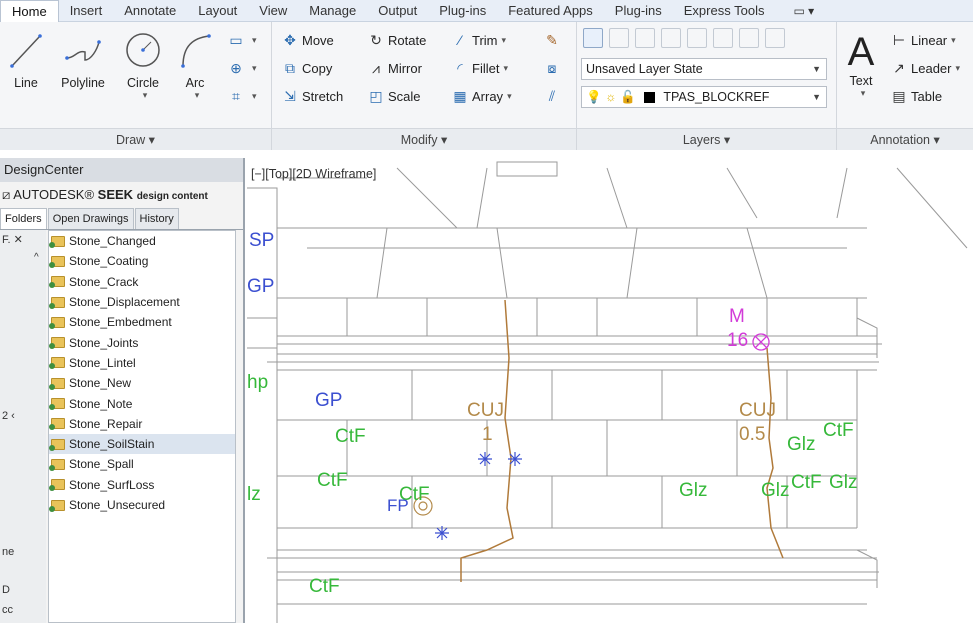 The width and height of the screenshot is (973, 623). What do you see at coordinates (706, 139) in the screenshot?
I see `layers-panel-title: Layers ▾` at bounding box center [706, 139].